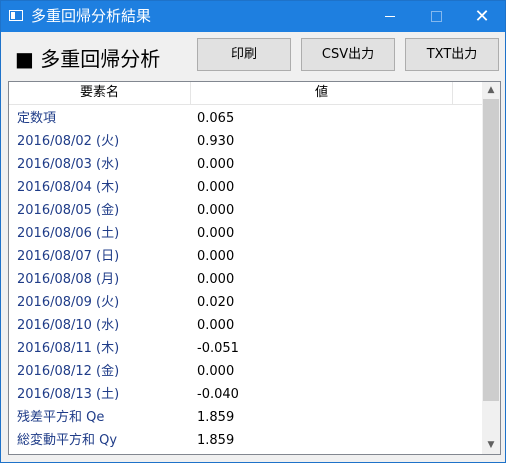 The width and height of the screenshot is (506, 463). Describe the element at coordinates (245, 394) in the screenshot. I see `table-row: 2016/08/13 (土) -0.040` at that location.